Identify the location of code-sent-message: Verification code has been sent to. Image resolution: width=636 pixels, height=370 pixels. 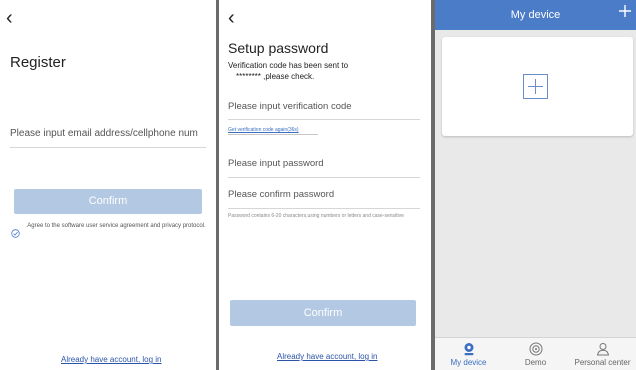
(288, 65).